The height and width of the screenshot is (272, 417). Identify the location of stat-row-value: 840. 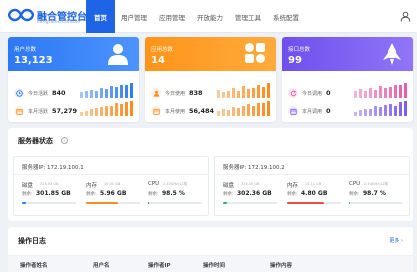
(59, 92).